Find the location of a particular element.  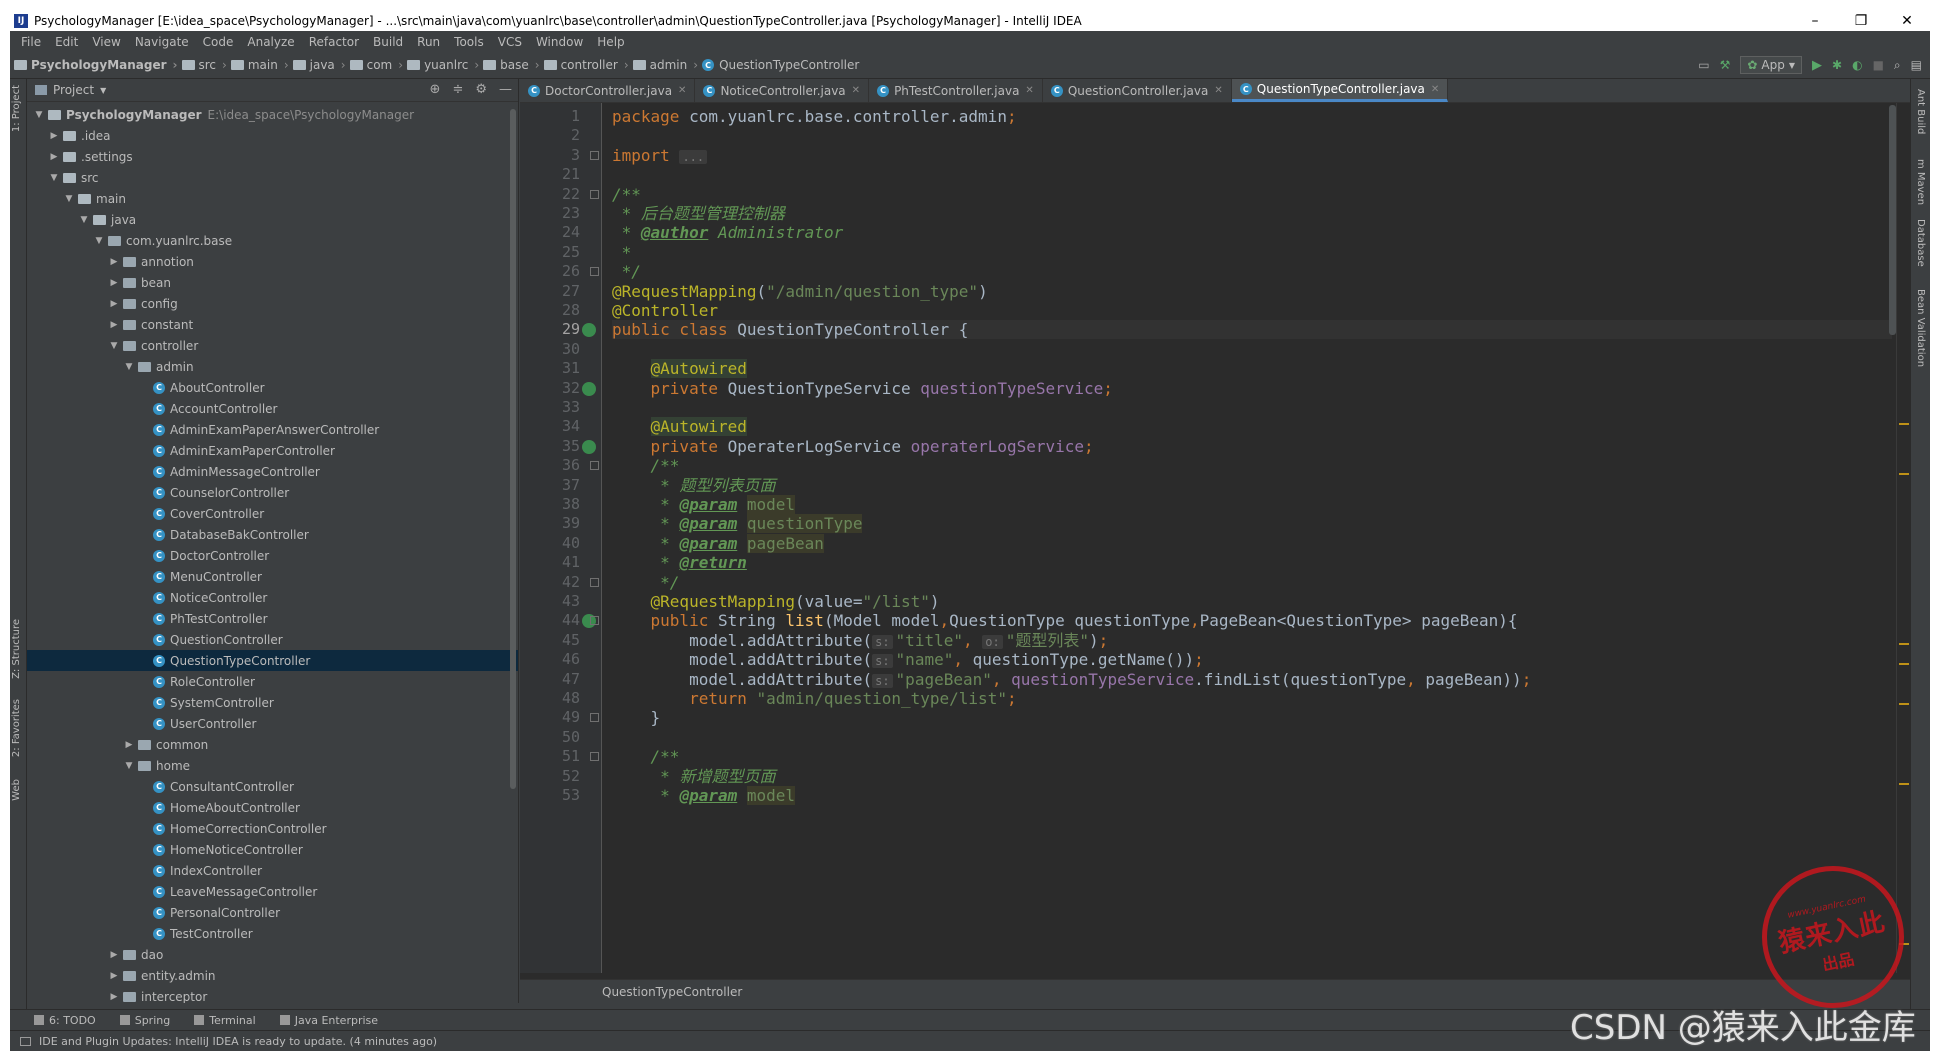

breadcrumb-item: controller › is located at coordinates (586, 65).